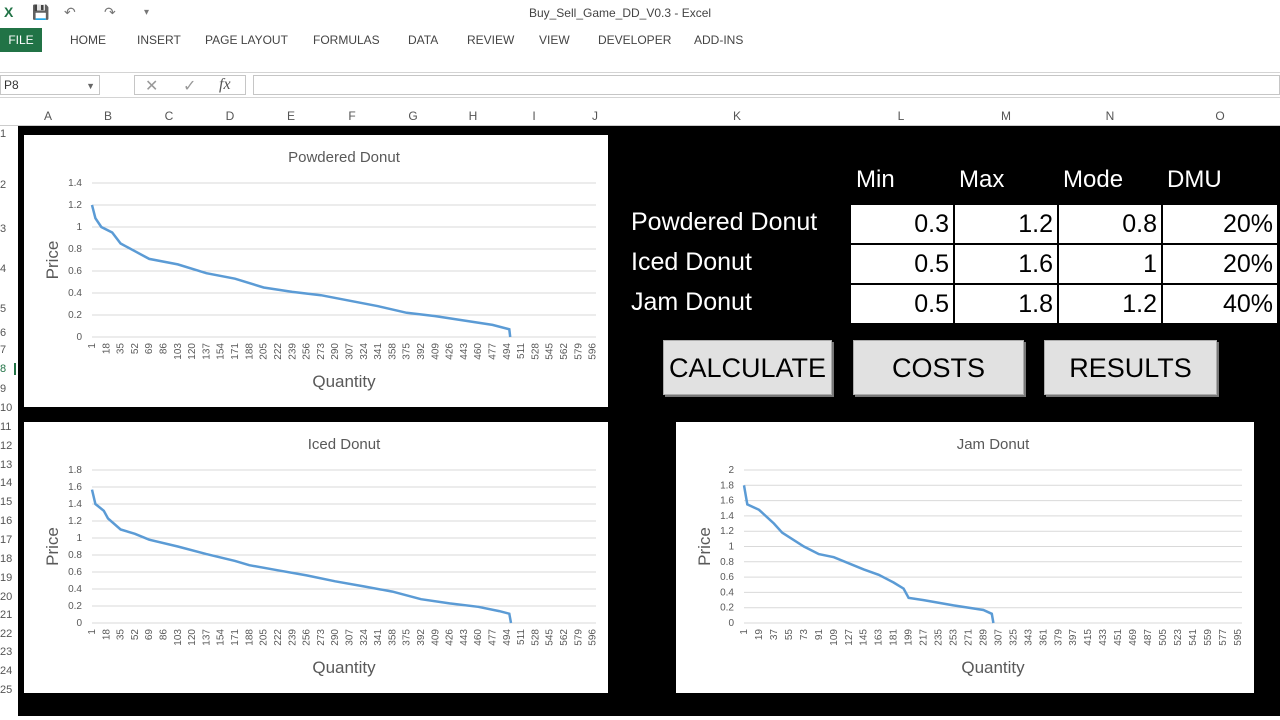 The image size is (1280, 720). Describe the element at coordinates (8, 465) in the screenshot. I see `row-header: 13` at that location.